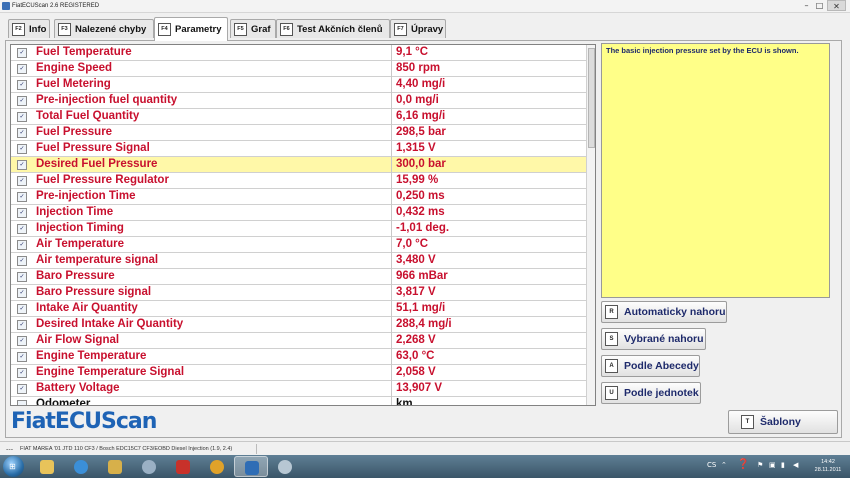  Describe the element at coordinates (298, 165) in the screenshot. I see `parameter-row-selected: ✓ Desired Fuel Pressure 300,0 bar` at that location.